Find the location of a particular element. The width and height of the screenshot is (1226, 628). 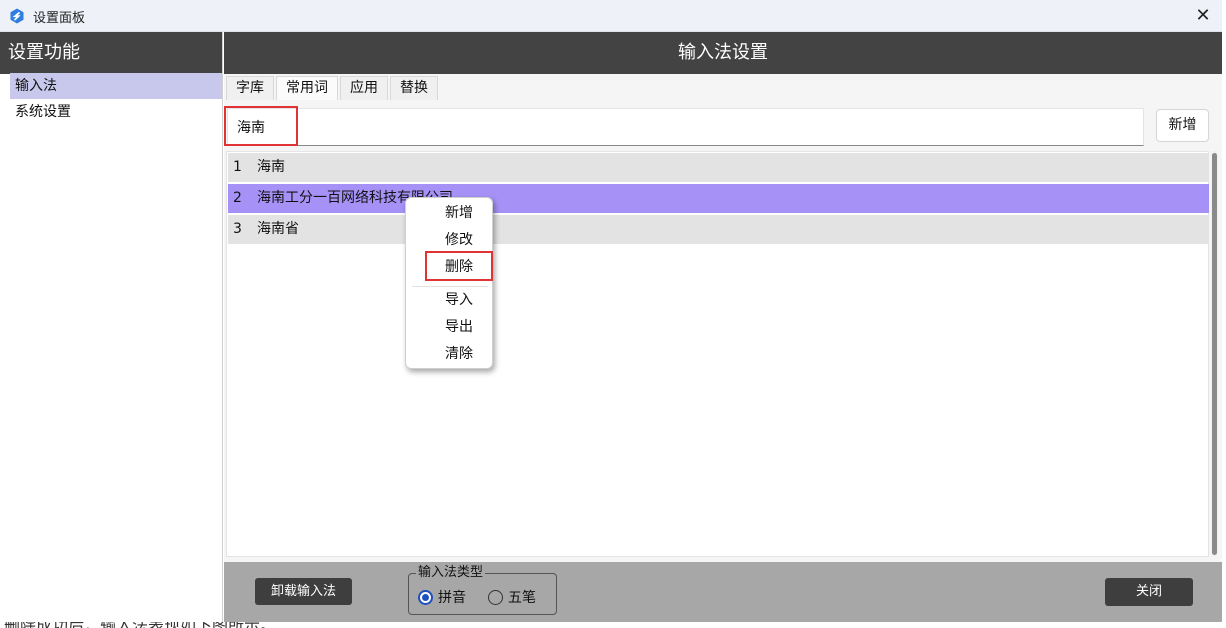

tab-bar: 字库 常用词 应用 替换 is located at coordinates (333, 88).